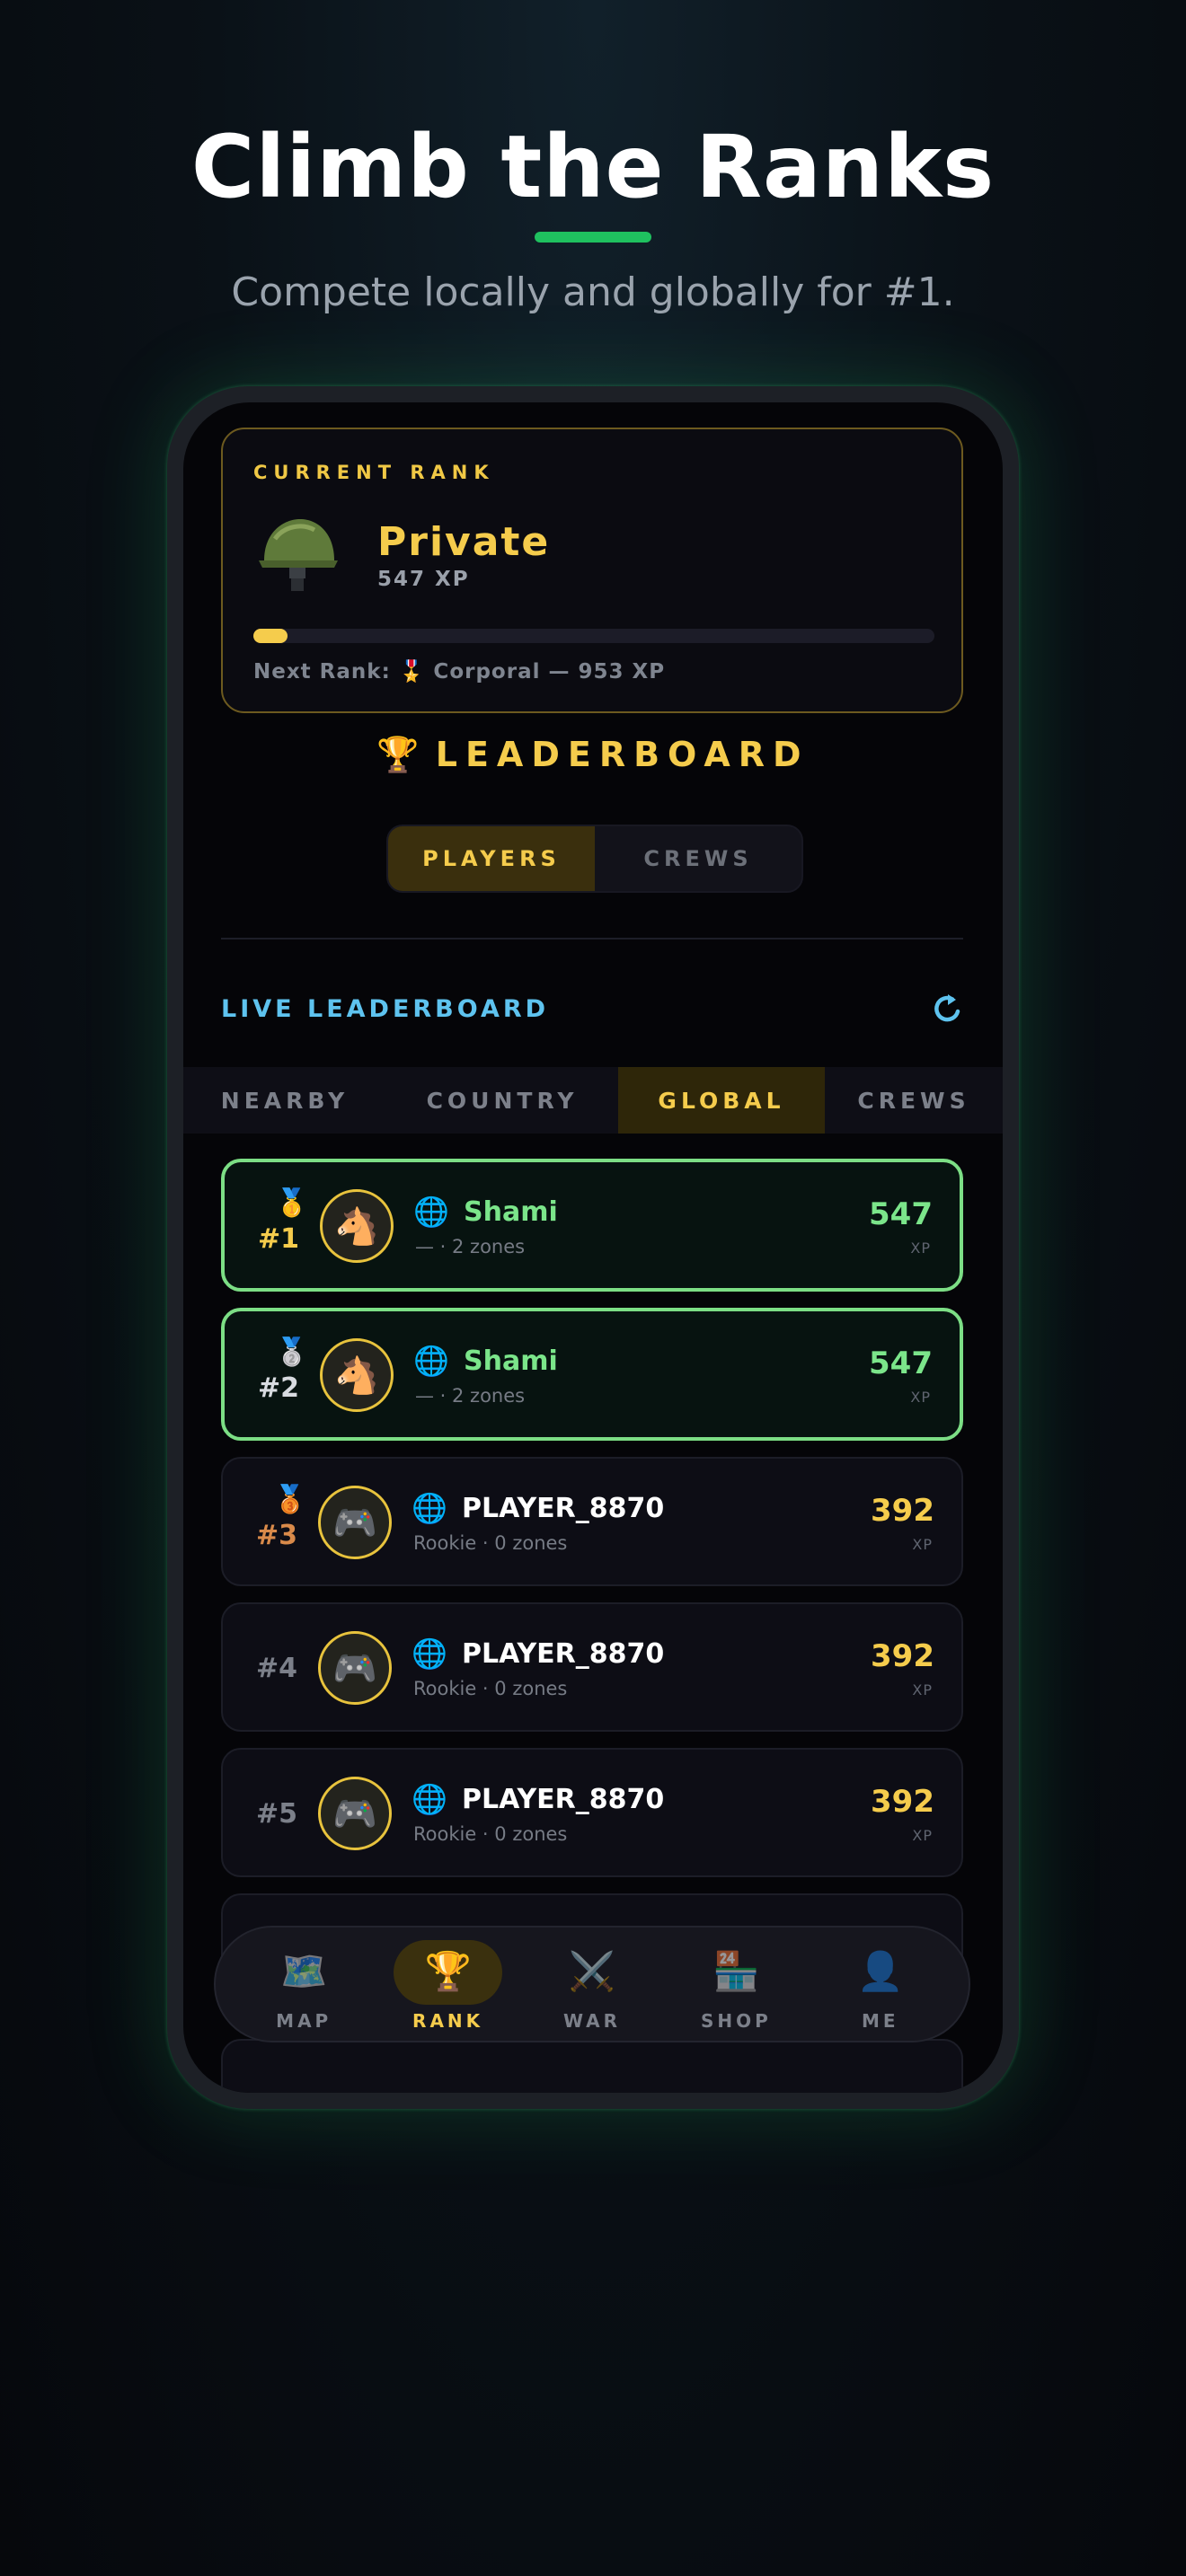 The height and width of the screenshot is (2576, 1186). Describe the element at coordinates (736, 1971) in the screenshot. I see `shop-icon: 🏪` at that location.